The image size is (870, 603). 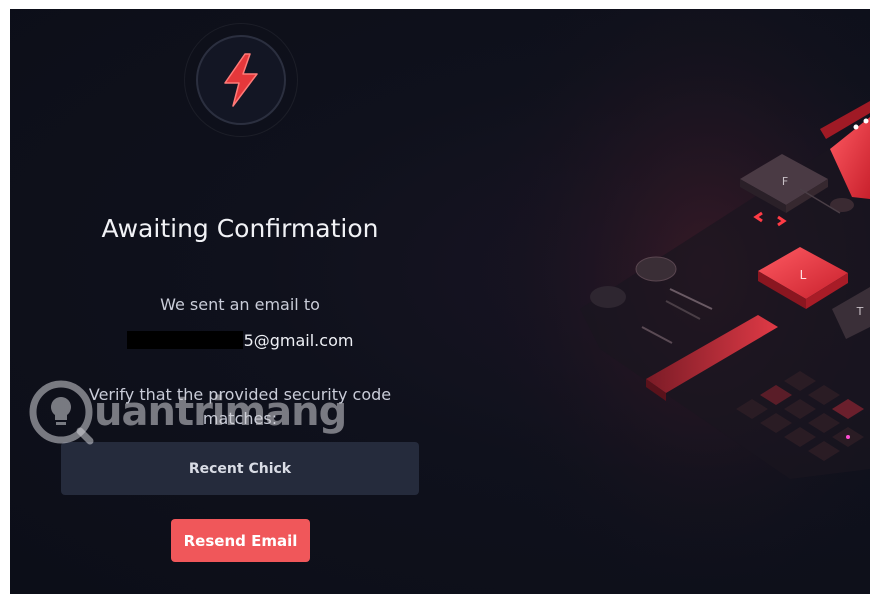 I want to click on sent-email-label: We sent an email to, so click(x=240, y=304).